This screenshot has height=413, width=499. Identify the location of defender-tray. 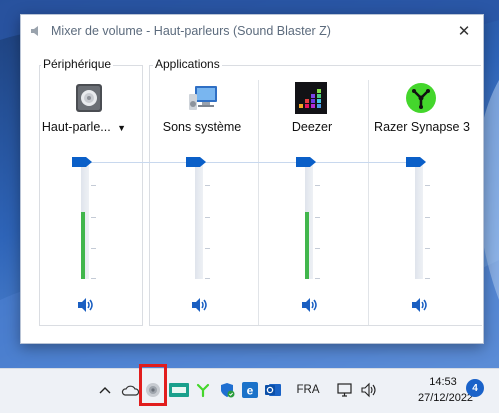
(227, 390).